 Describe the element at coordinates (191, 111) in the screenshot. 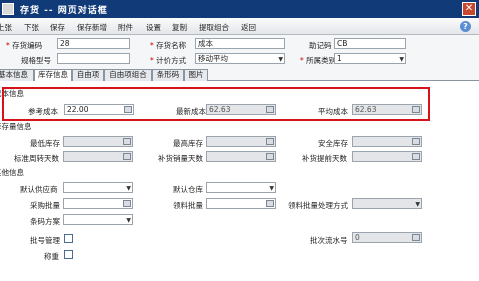

I see `latest-cost-label: 最新成本` at that location.